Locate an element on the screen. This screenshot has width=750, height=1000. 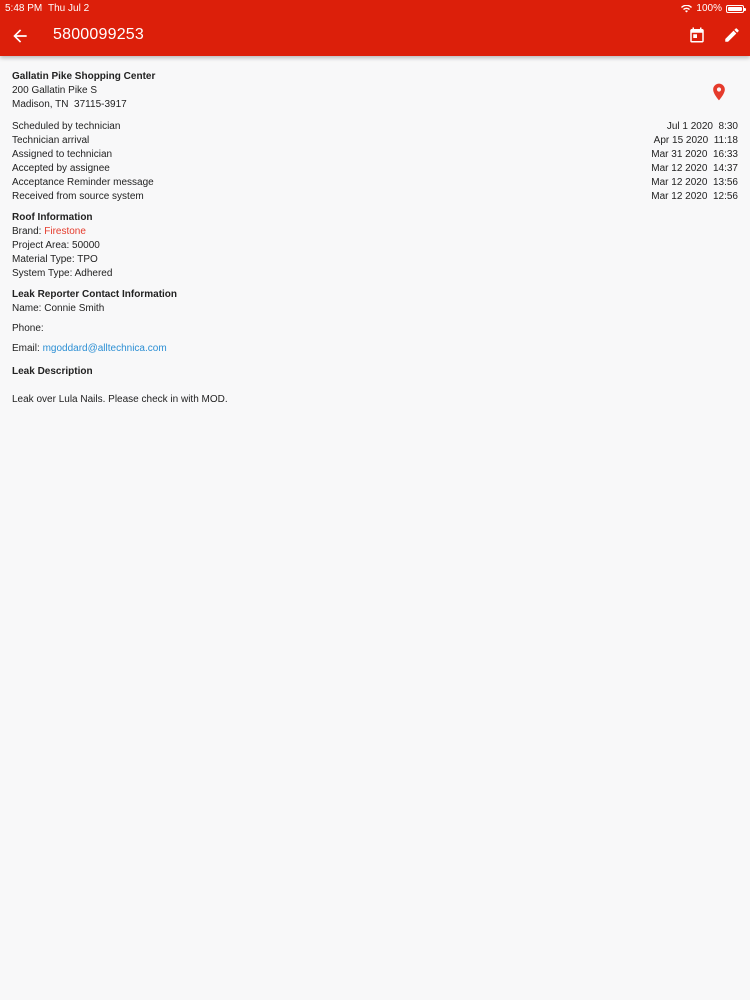
timeline-label: Acceptance Reminder message is located at coordinates (83, 182).